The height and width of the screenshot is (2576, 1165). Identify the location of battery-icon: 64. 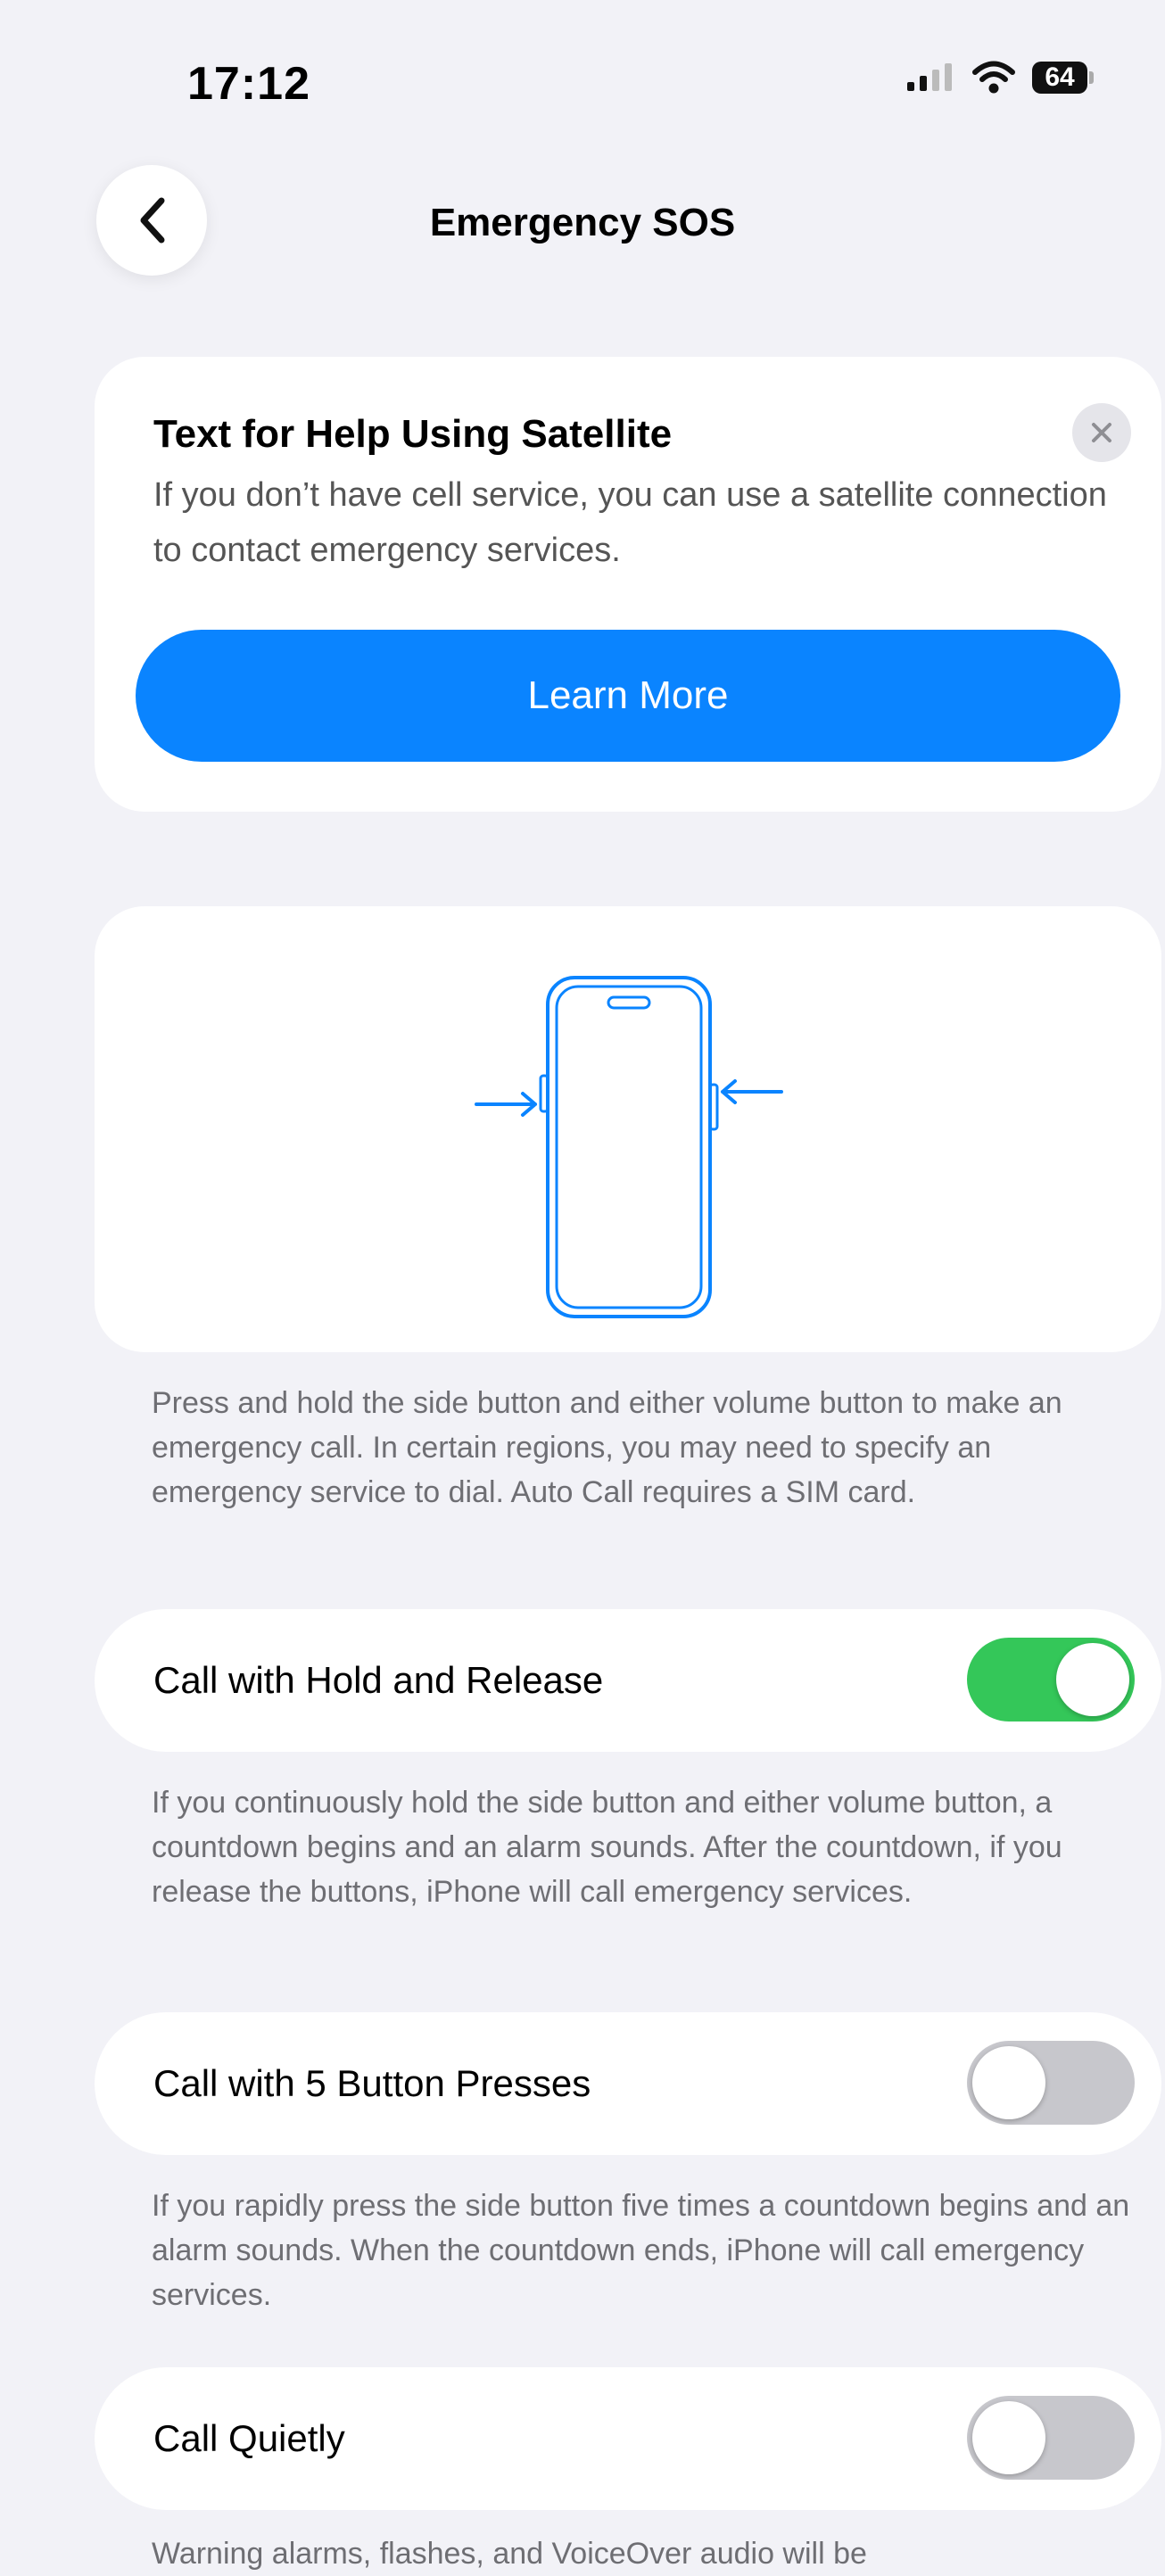
(1063, 78).